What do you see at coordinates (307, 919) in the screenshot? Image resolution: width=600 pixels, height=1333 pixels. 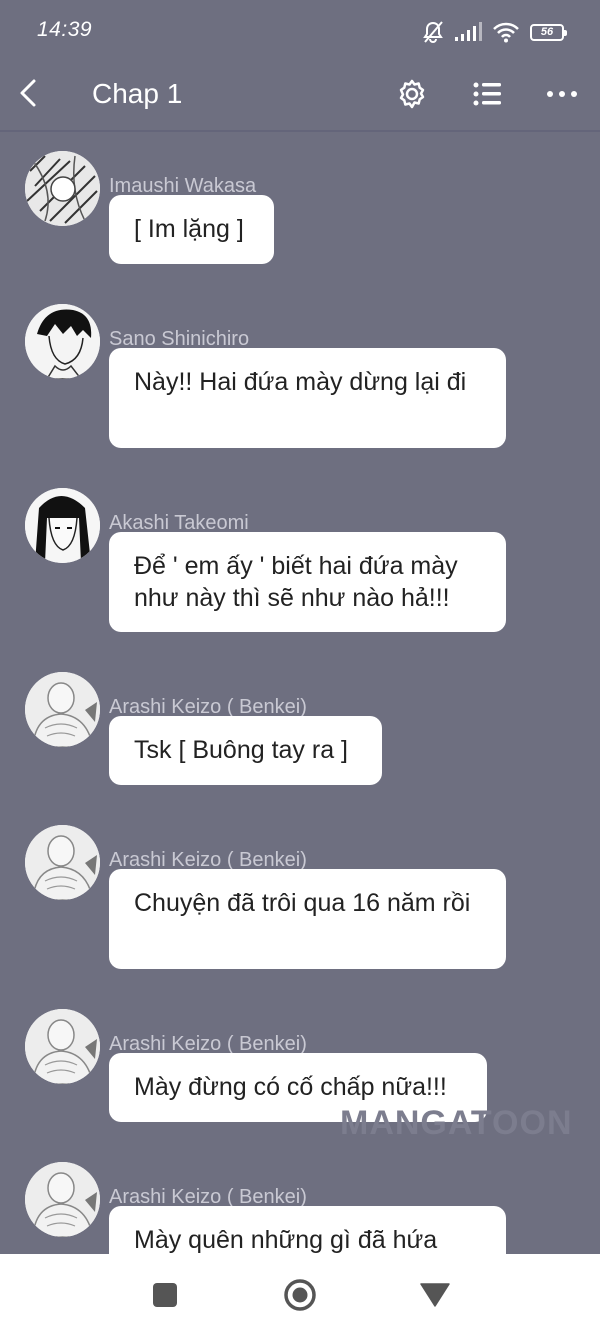 I see `message-bubble: Chuyện đã trôi qua 16 năm rồi` at bounding box center [307, 919].